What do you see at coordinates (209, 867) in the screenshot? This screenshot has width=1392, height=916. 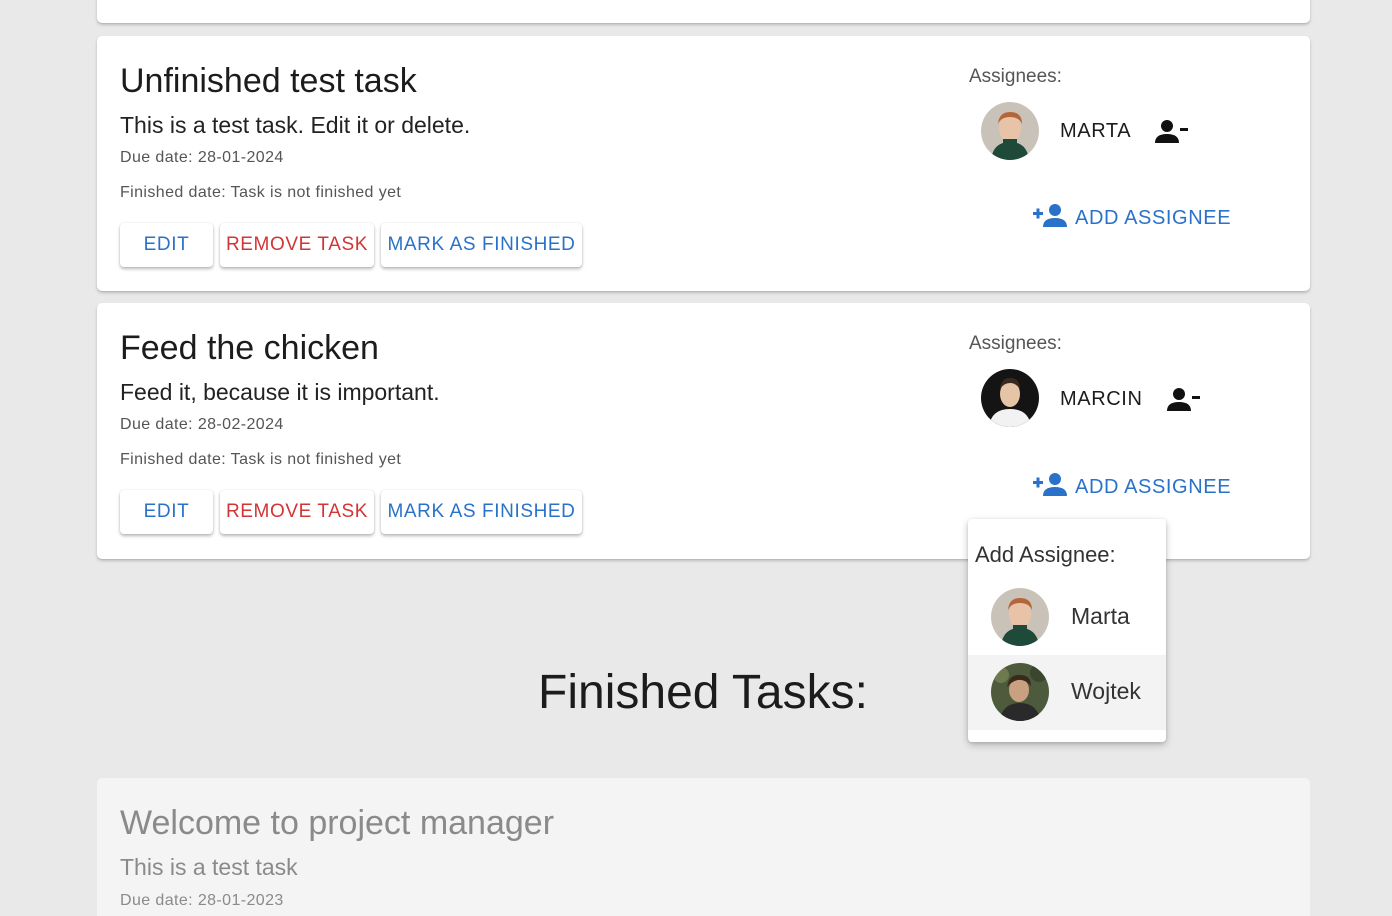 I see `task-description: This is a test task` at bounding box center [209, 867].